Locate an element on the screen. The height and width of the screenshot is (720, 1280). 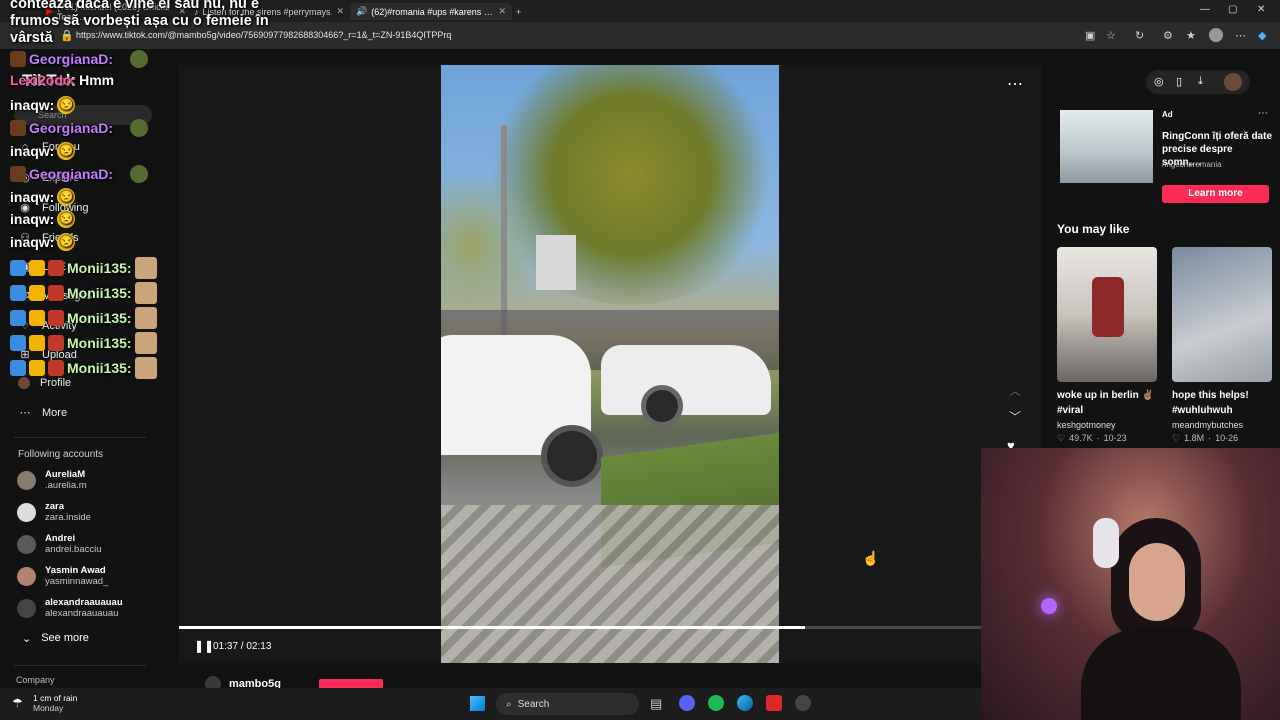
account-name: alexandraauauau is located at coordinates (84, 602).